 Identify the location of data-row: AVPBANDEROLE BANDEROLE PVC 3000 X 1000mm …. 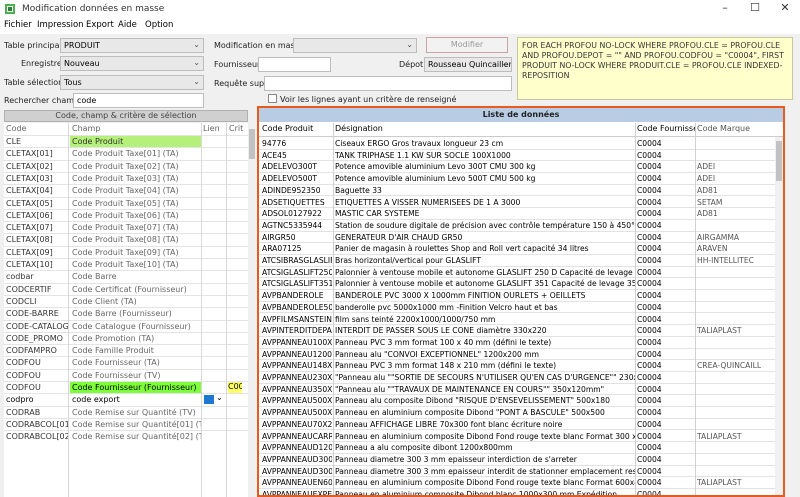
(517, 296).